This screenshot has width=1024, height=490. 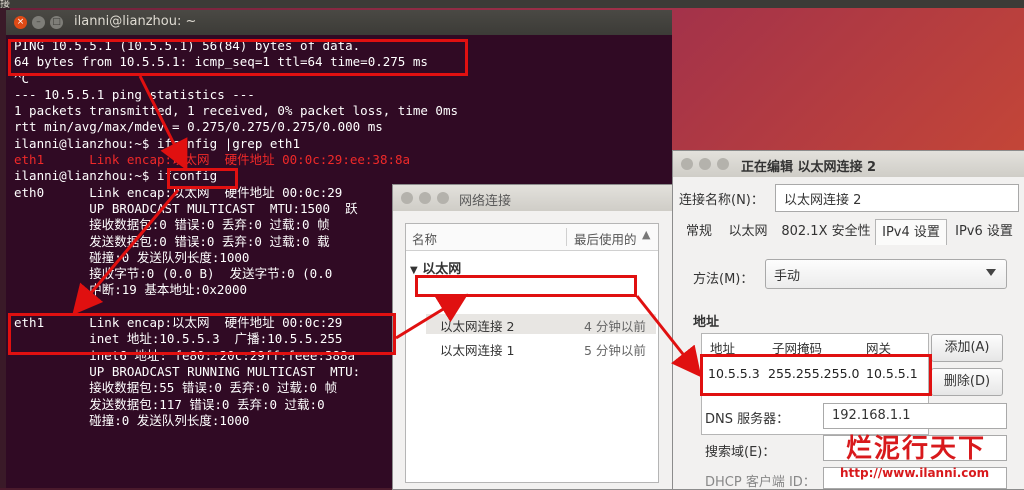 What do you see at coordinates (668, 336) in the screenshot?
I see `arrow-connection-to-address` at bounding box center [668, 336].